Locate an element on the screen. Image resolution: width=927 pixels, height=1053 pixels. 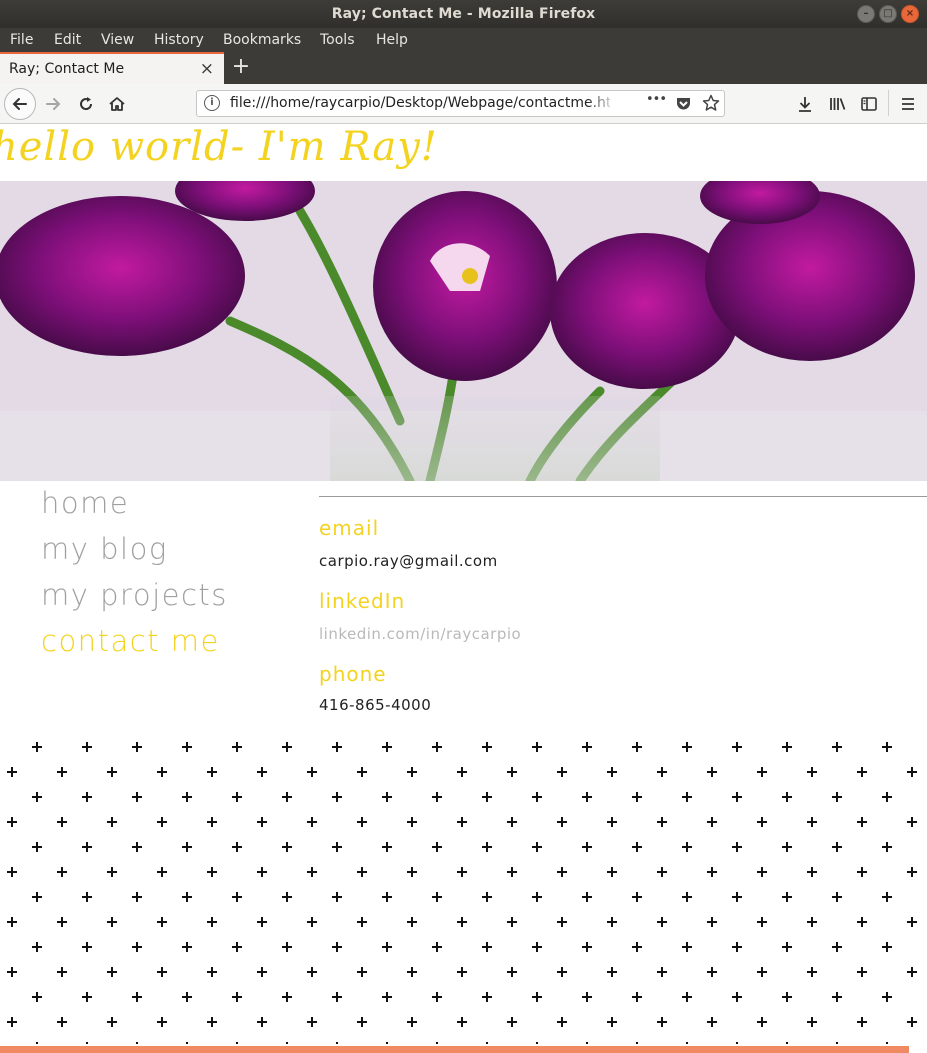
url-fade is located at coordinates (602, 103).